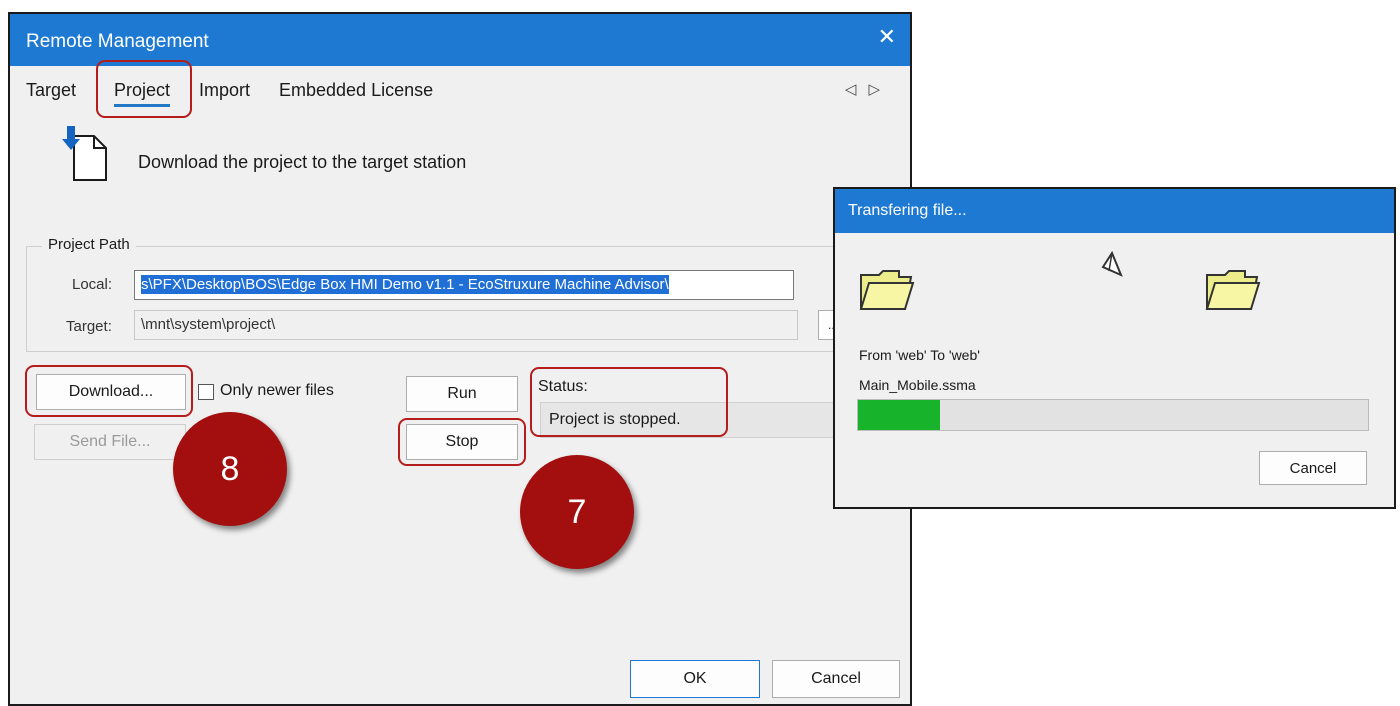 This screenshot has width=1400, height=706. What do you see at coordinates (1113, 415) in the screenshot?
I see `transfer-progress-bar` at bounding box center [1113, 415].